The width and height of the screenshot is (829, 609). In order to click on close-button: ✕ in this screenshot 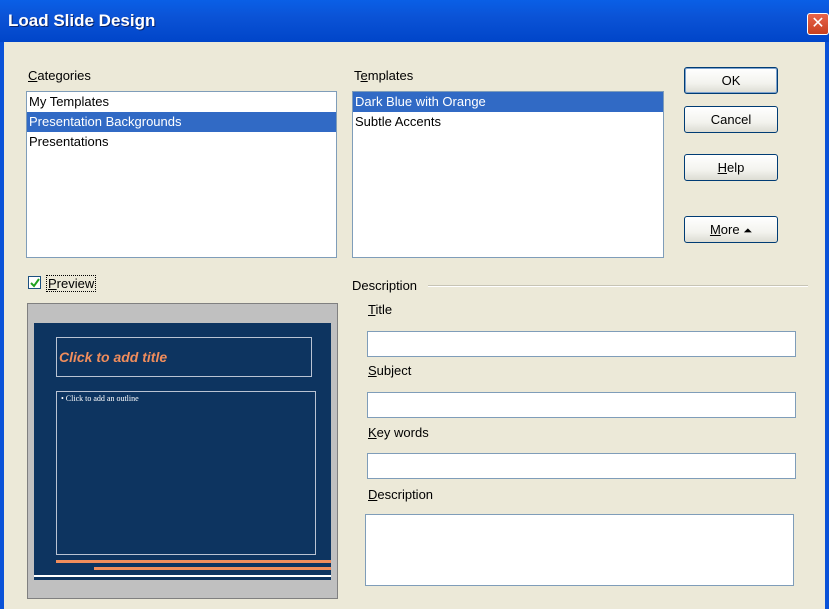, I will do `click(818, 24)`.